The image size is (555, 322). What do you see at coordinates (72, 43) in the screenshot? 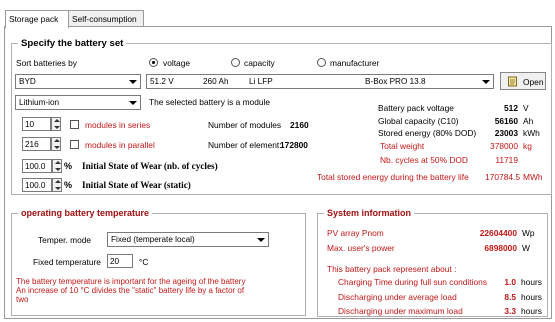
I see `group-title: Specify the battery set` at bounding box center [72, 43].